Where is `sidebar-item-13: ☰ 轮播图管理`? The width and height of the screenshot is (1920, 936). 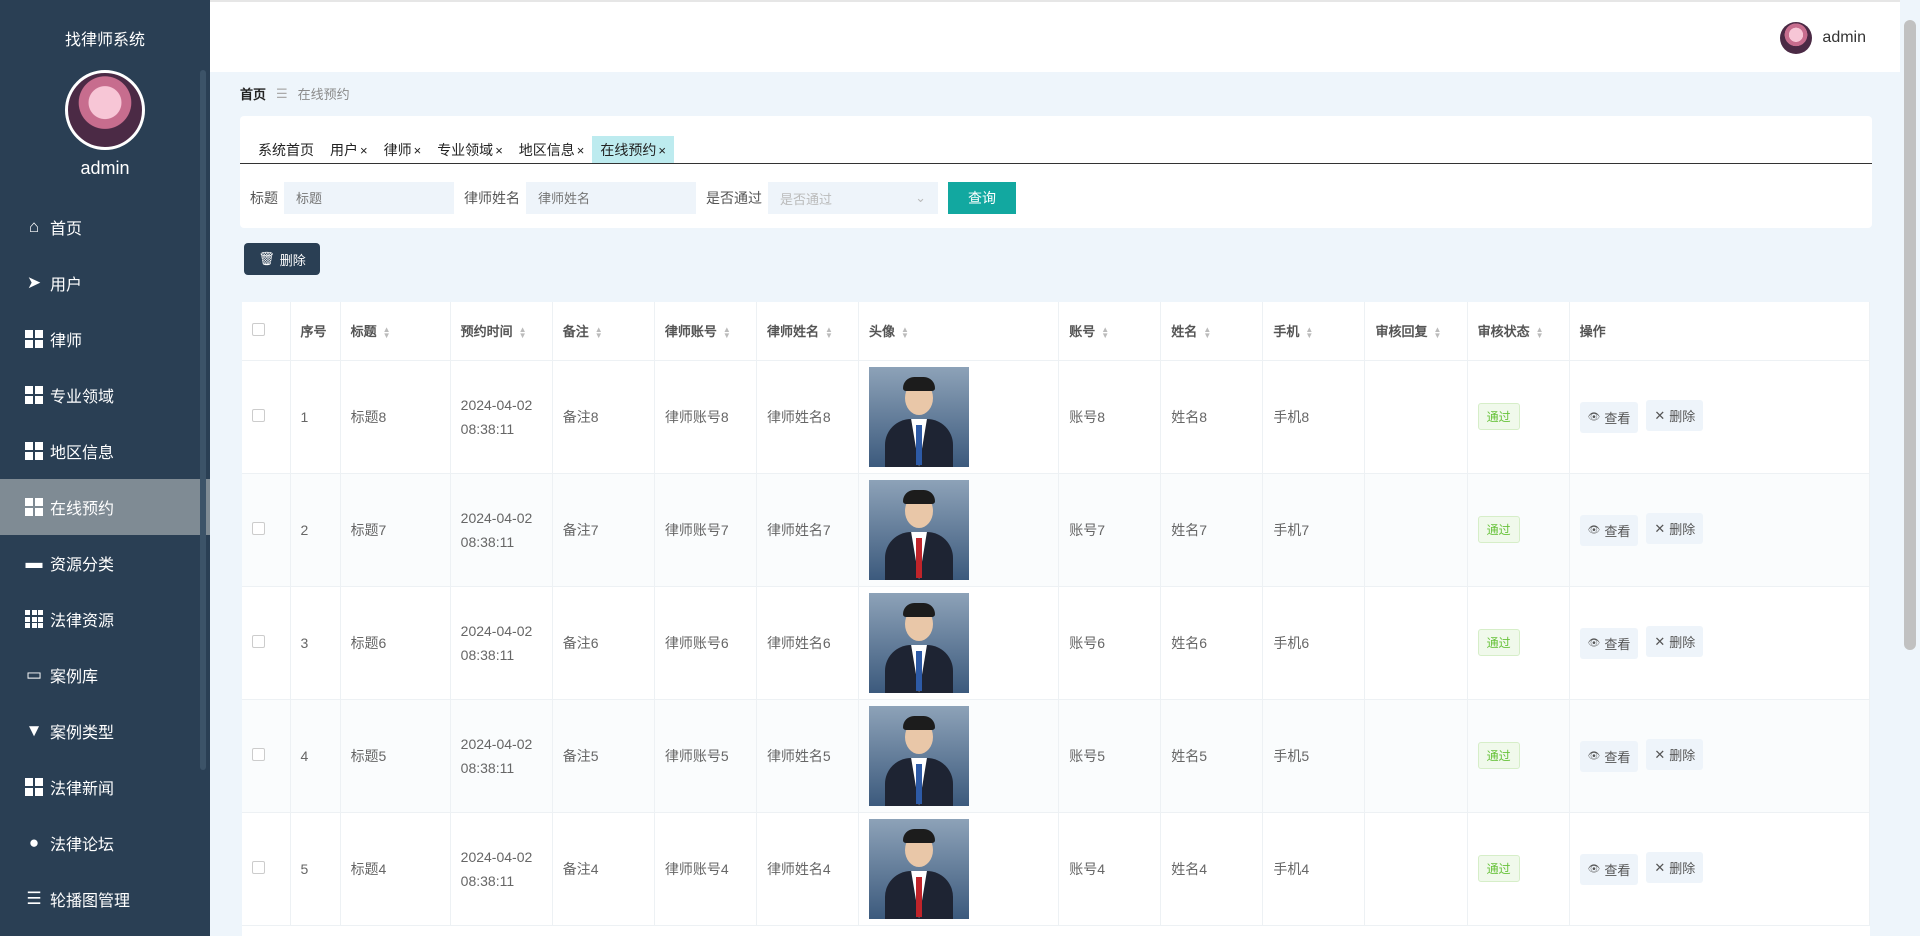 sidebar-item-13: ☰ 轮播图管理 is located at coordinates (105, 899).